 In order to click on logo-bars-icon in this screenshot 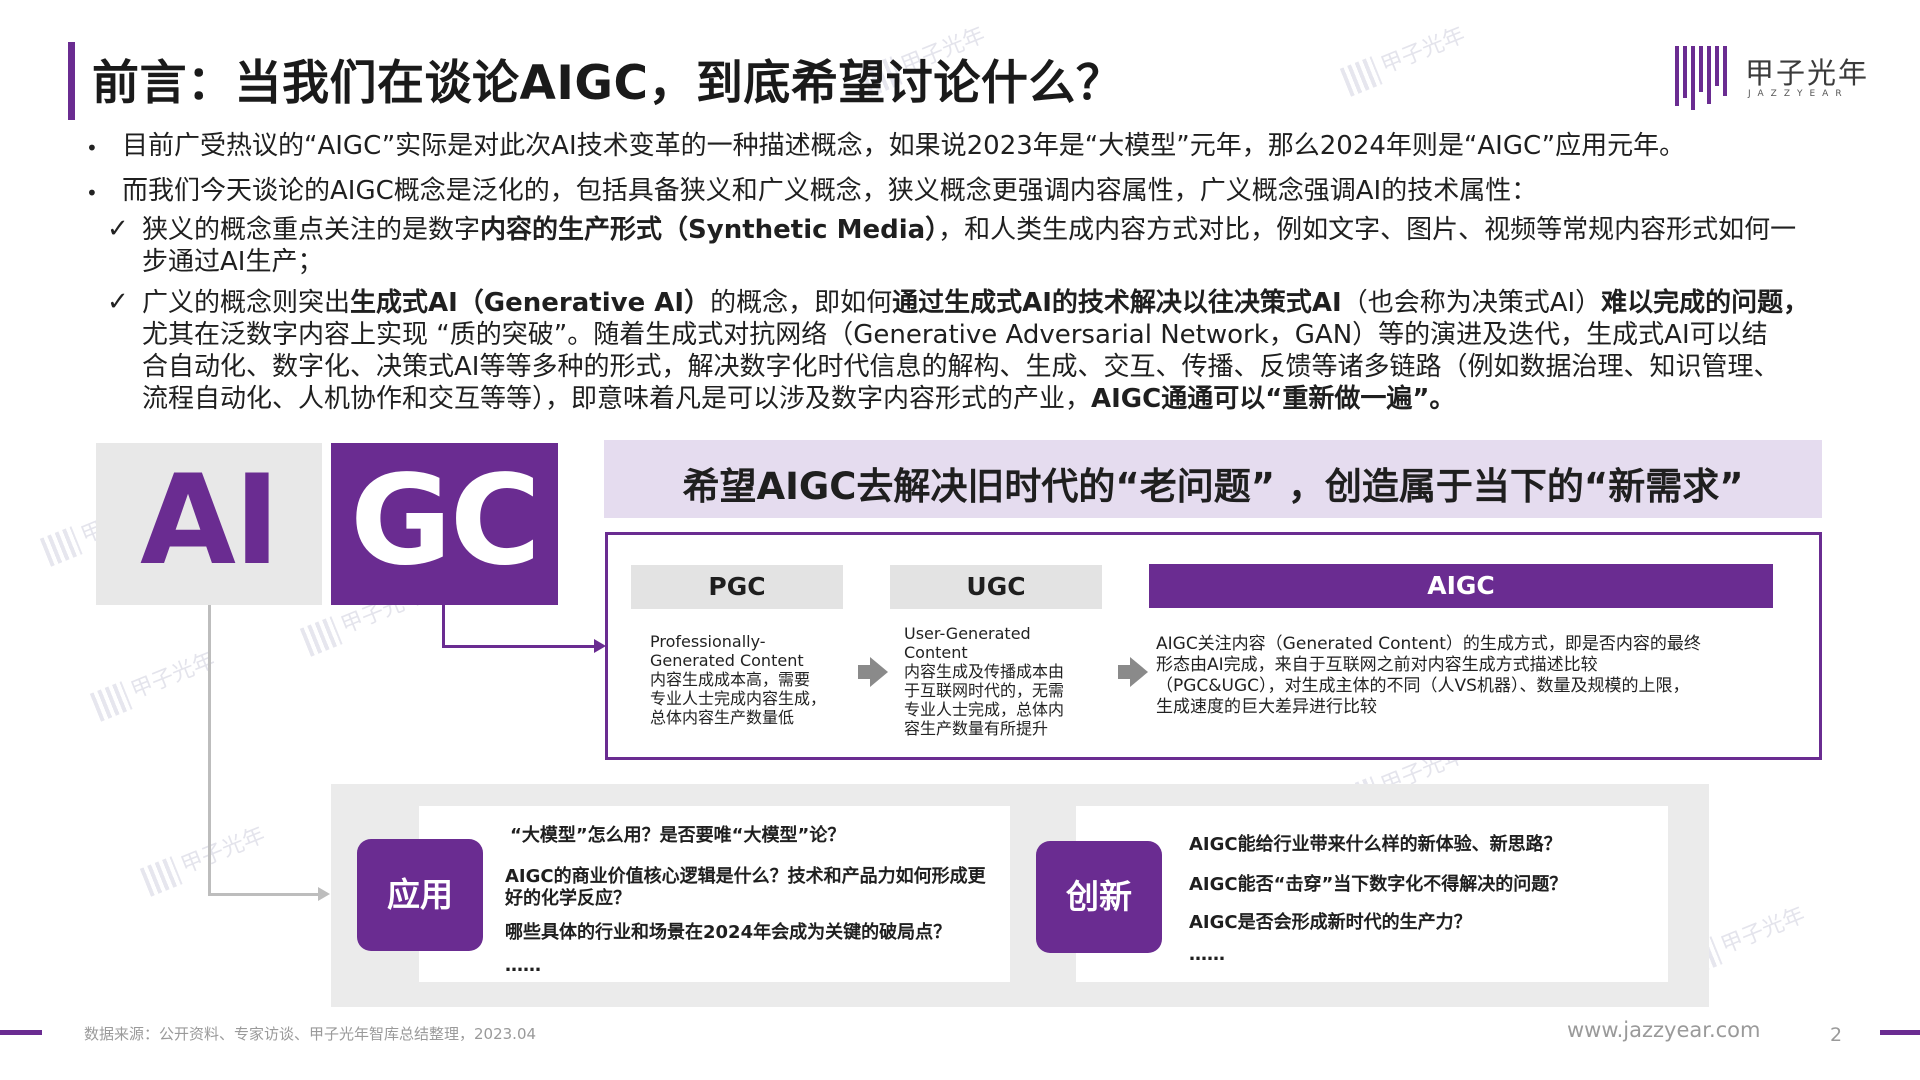, I will do `click(1701, 78)`.